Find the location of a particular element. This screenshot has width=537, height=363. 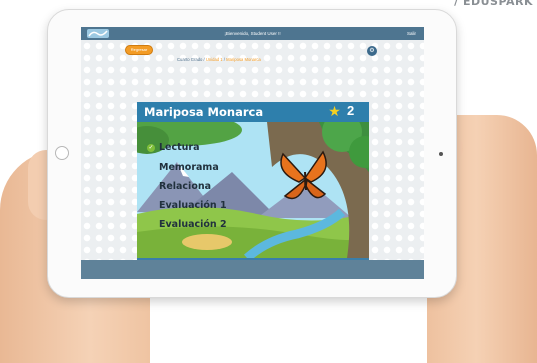

breadcrumb-unit: Unidad 1 is located at coordinates (214, 59).